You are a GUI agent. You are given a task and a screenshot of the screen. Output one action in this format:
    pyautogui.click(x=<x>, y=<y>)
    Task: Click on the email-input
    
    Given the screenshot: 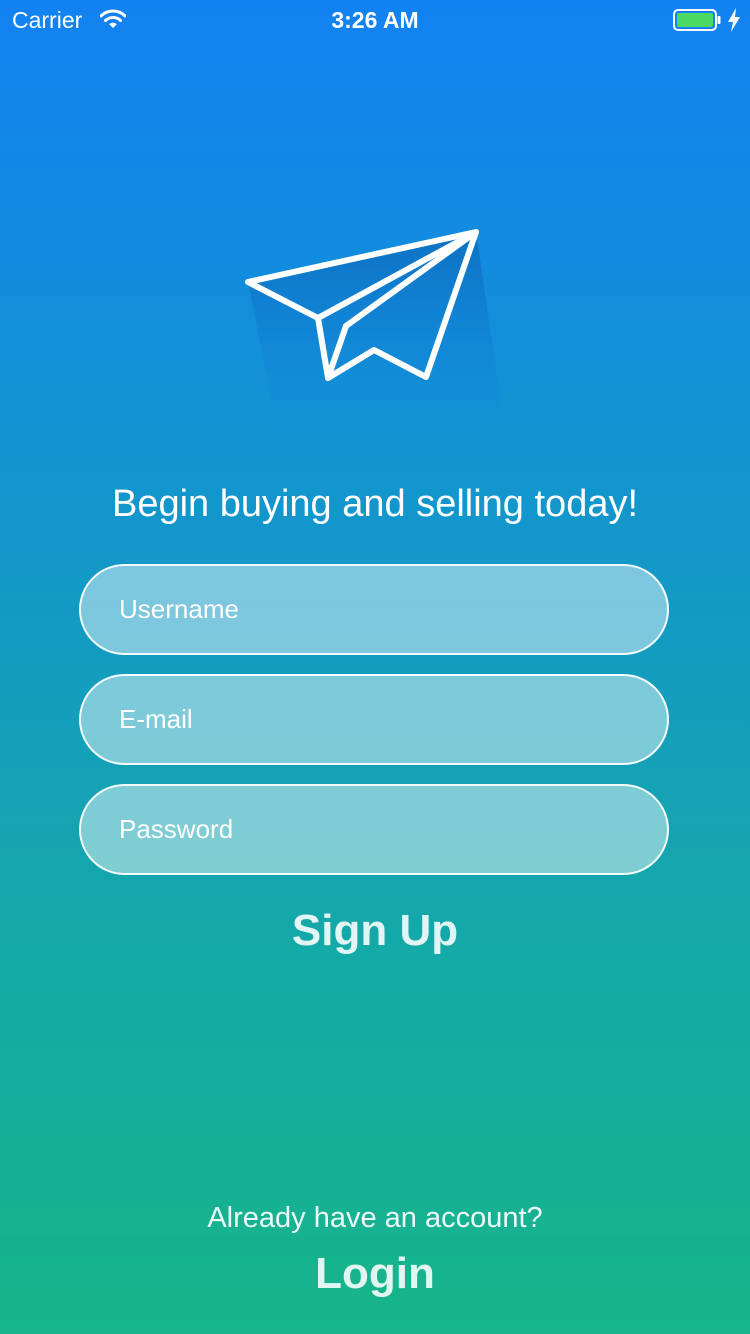 What is the action you would take?
    pyautogui.click(x=374, y=719)
    